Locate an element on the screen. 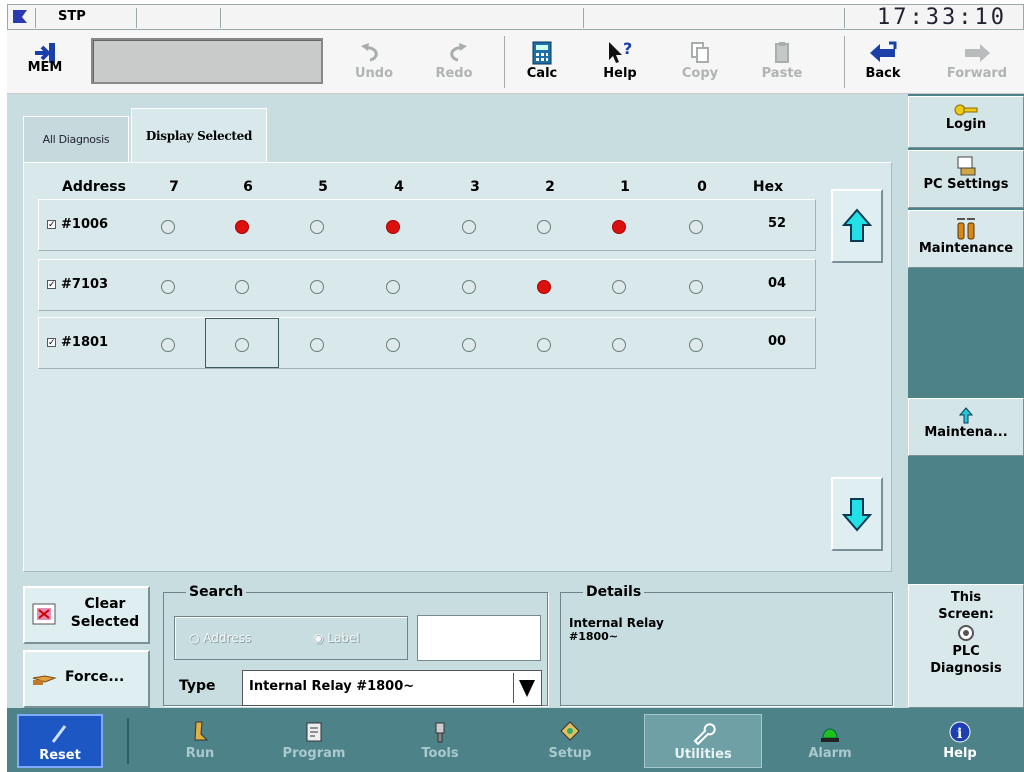  header-bit-4: 4 is located at coordinates (399, 187).